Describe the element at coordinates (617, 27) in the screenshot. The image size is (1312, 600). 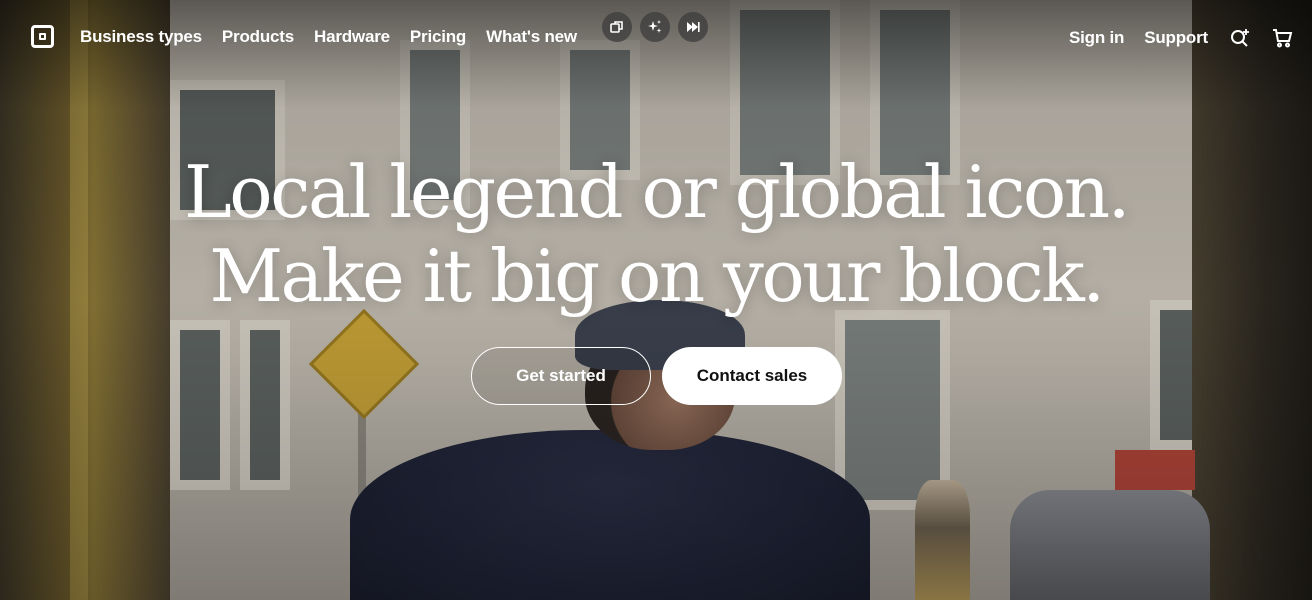
I see `picture-in-picture-icon` at that location.